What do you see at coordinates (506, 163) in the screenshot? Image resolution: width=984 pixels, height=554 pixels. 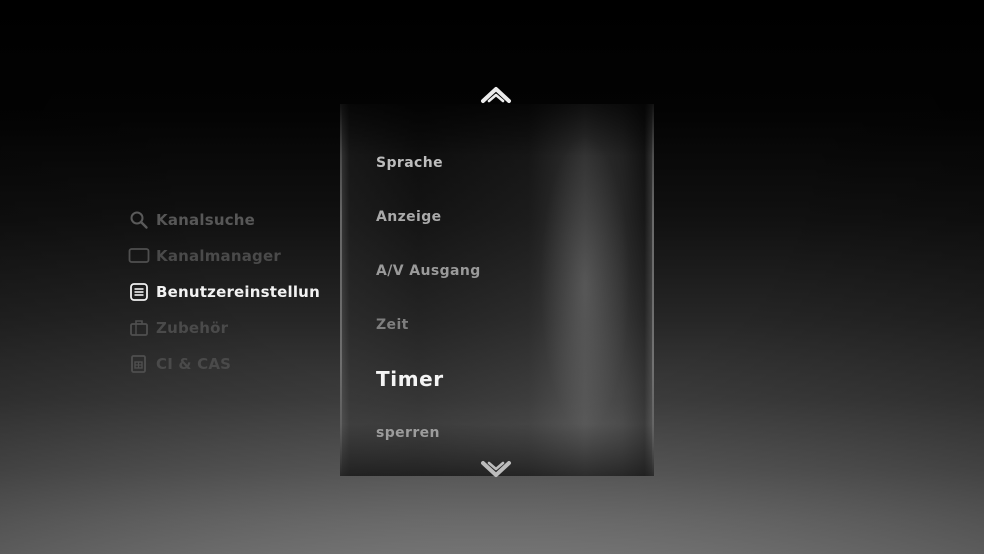 I see `submenu-item-sprache: Sprache` at bounding box center [506, 163].